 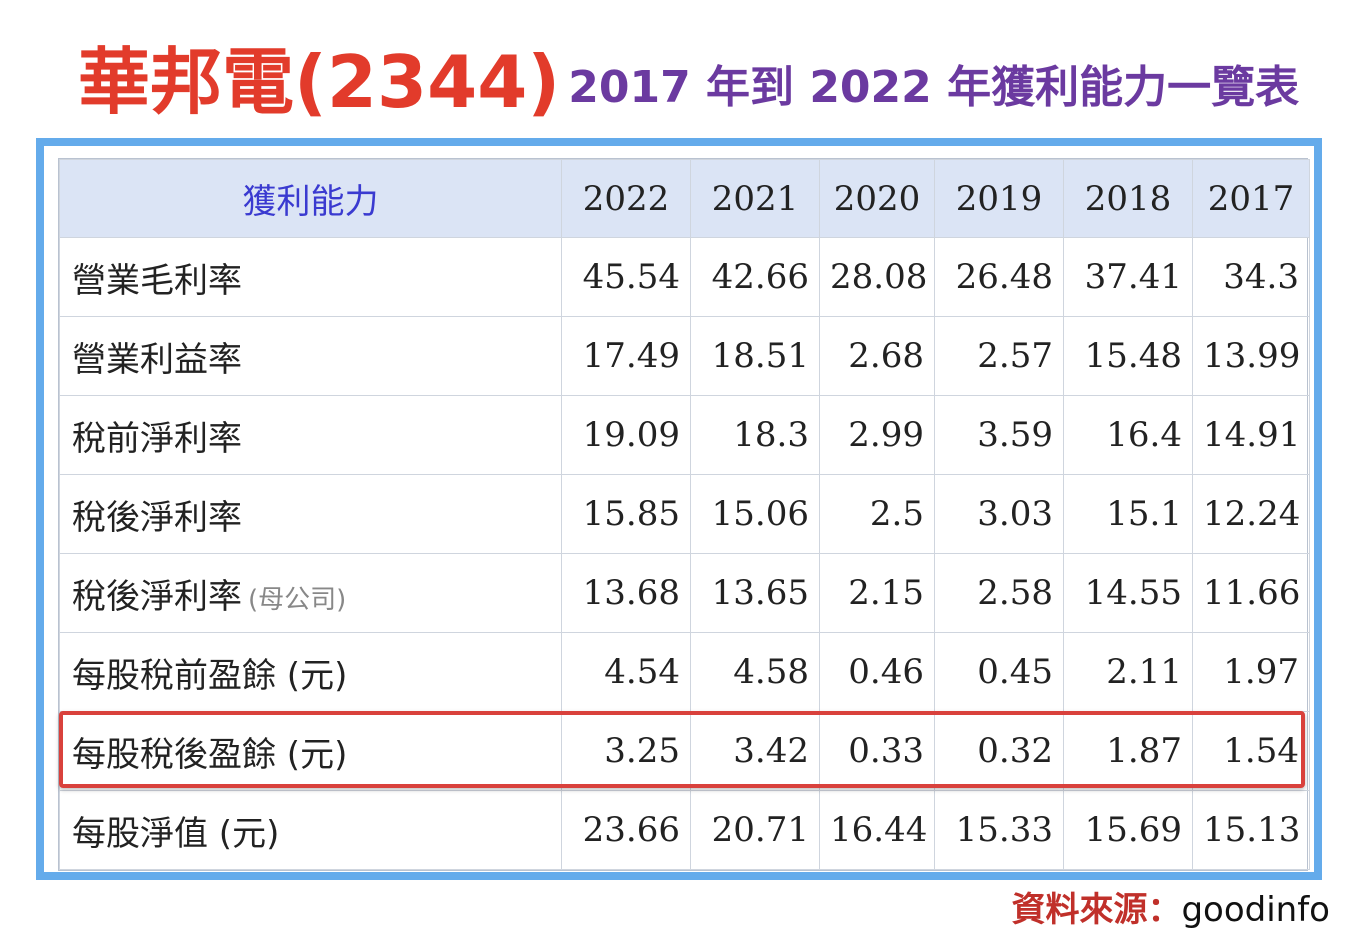 I want to click on source-value: goodinfo, so click(x=1255, y=910).